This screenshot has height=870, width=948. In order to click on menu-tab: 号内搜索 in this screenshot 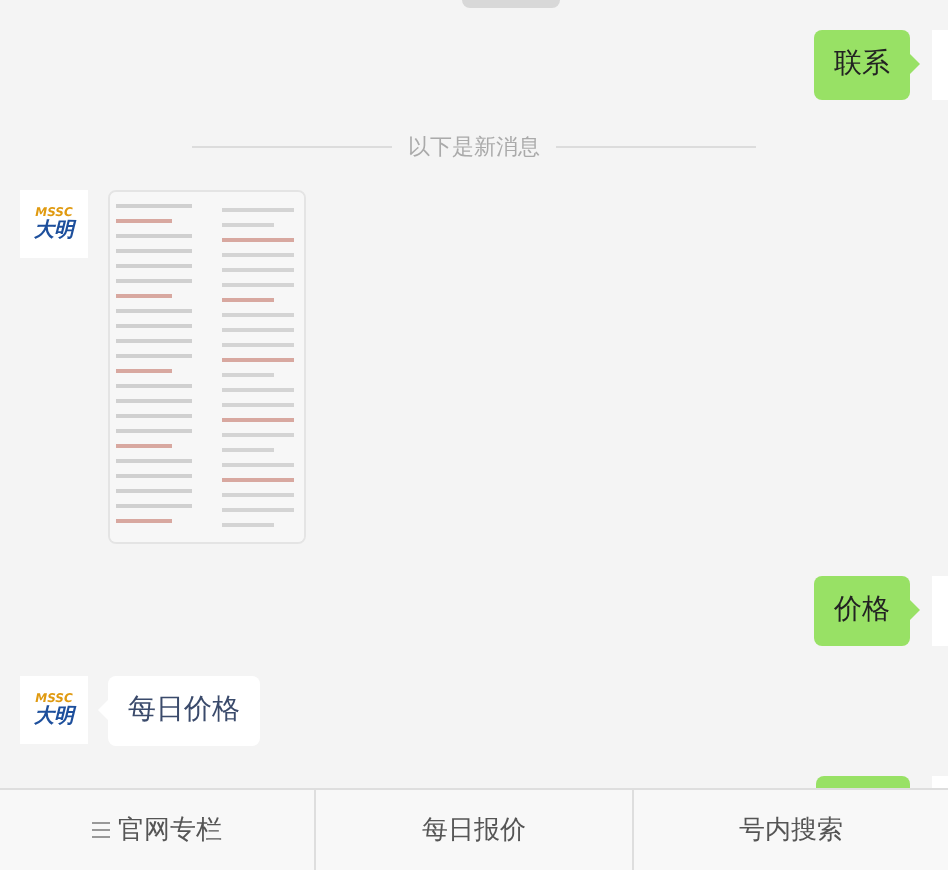, I will do `click(789, 830)`.